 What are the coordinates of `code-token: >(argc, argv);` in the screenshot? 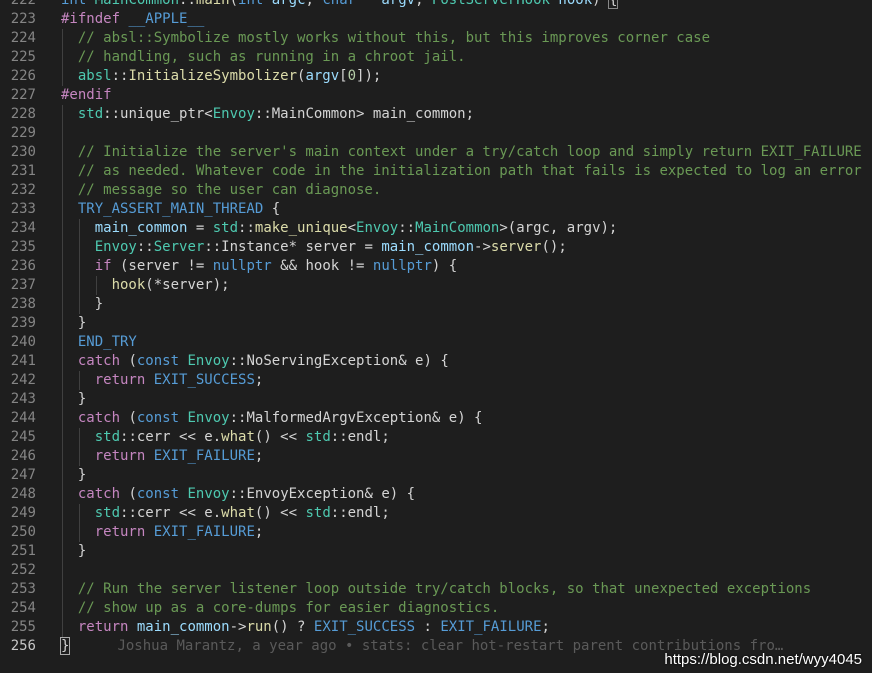 It's located at (558, 228).